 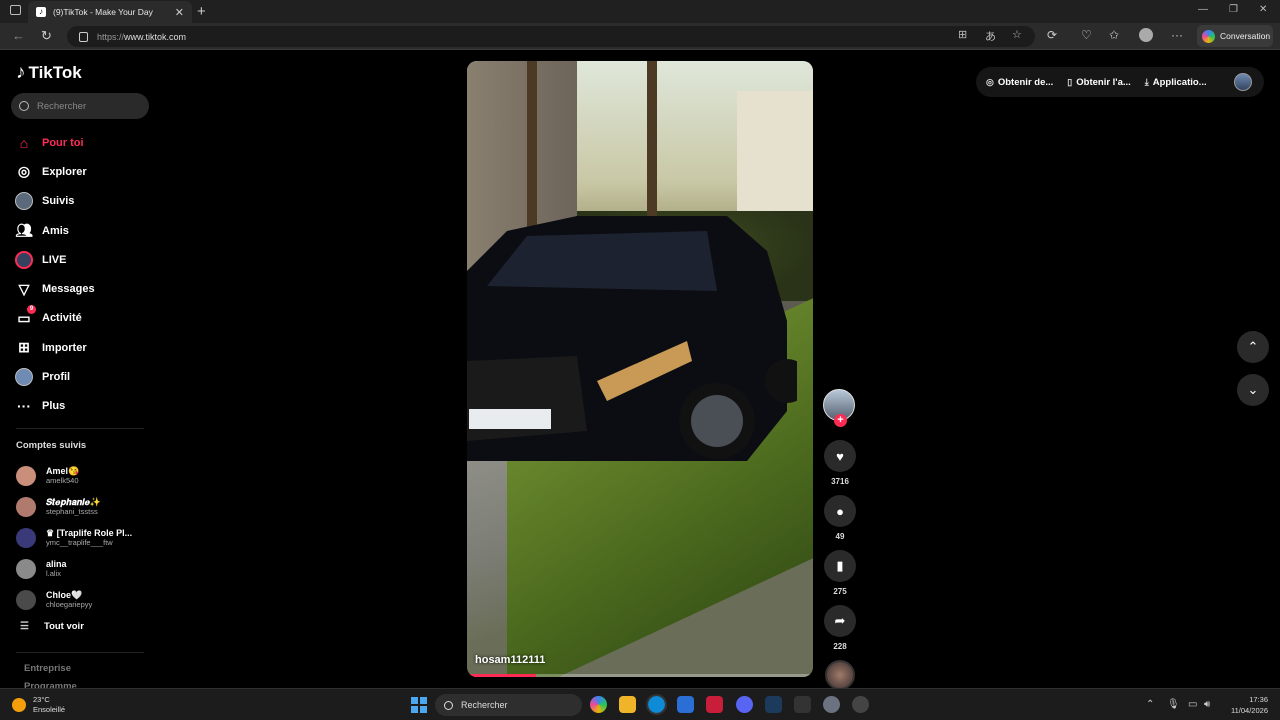 I want to click on footer-link-entreprise: Entreprise, so click(x=47, y=668).